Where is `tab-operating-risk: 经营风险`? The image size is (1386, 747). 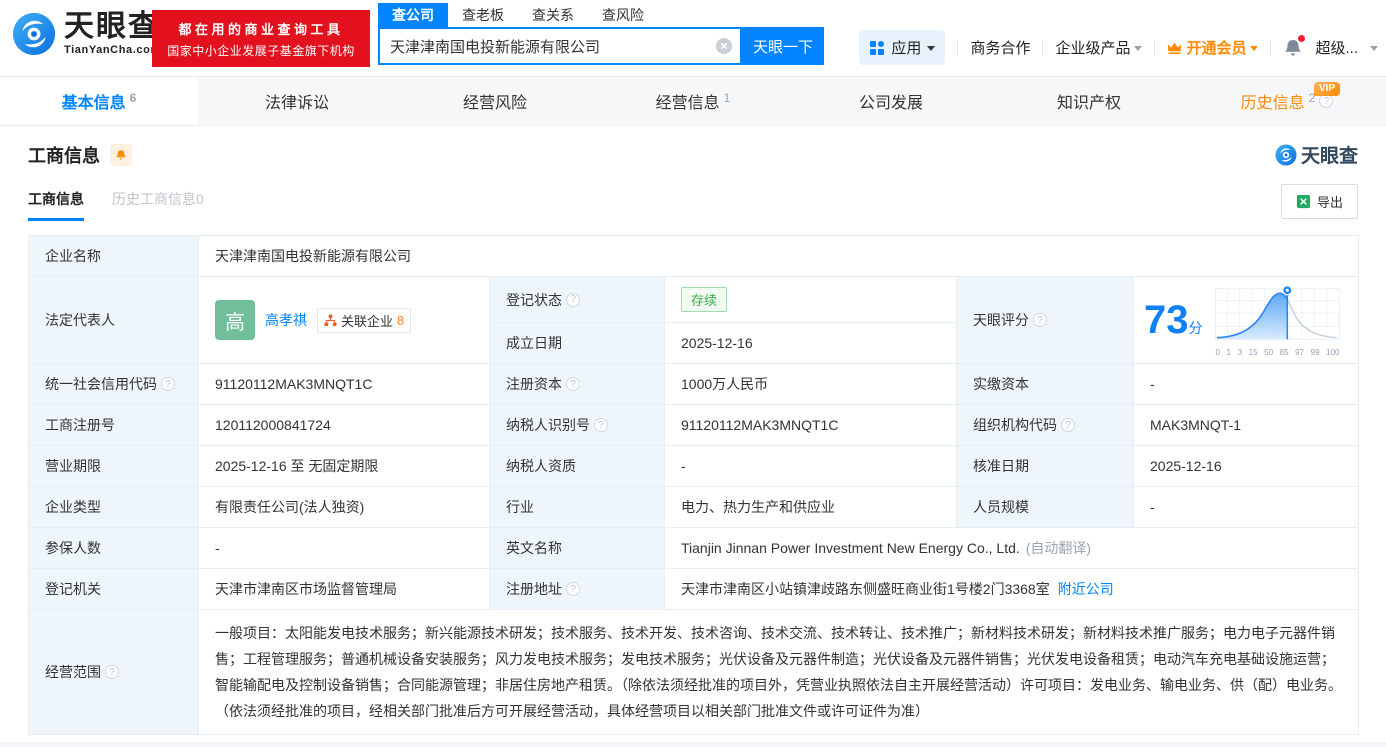
tab-operating-risk: 经营风险 is located at coordinates (495, 101).